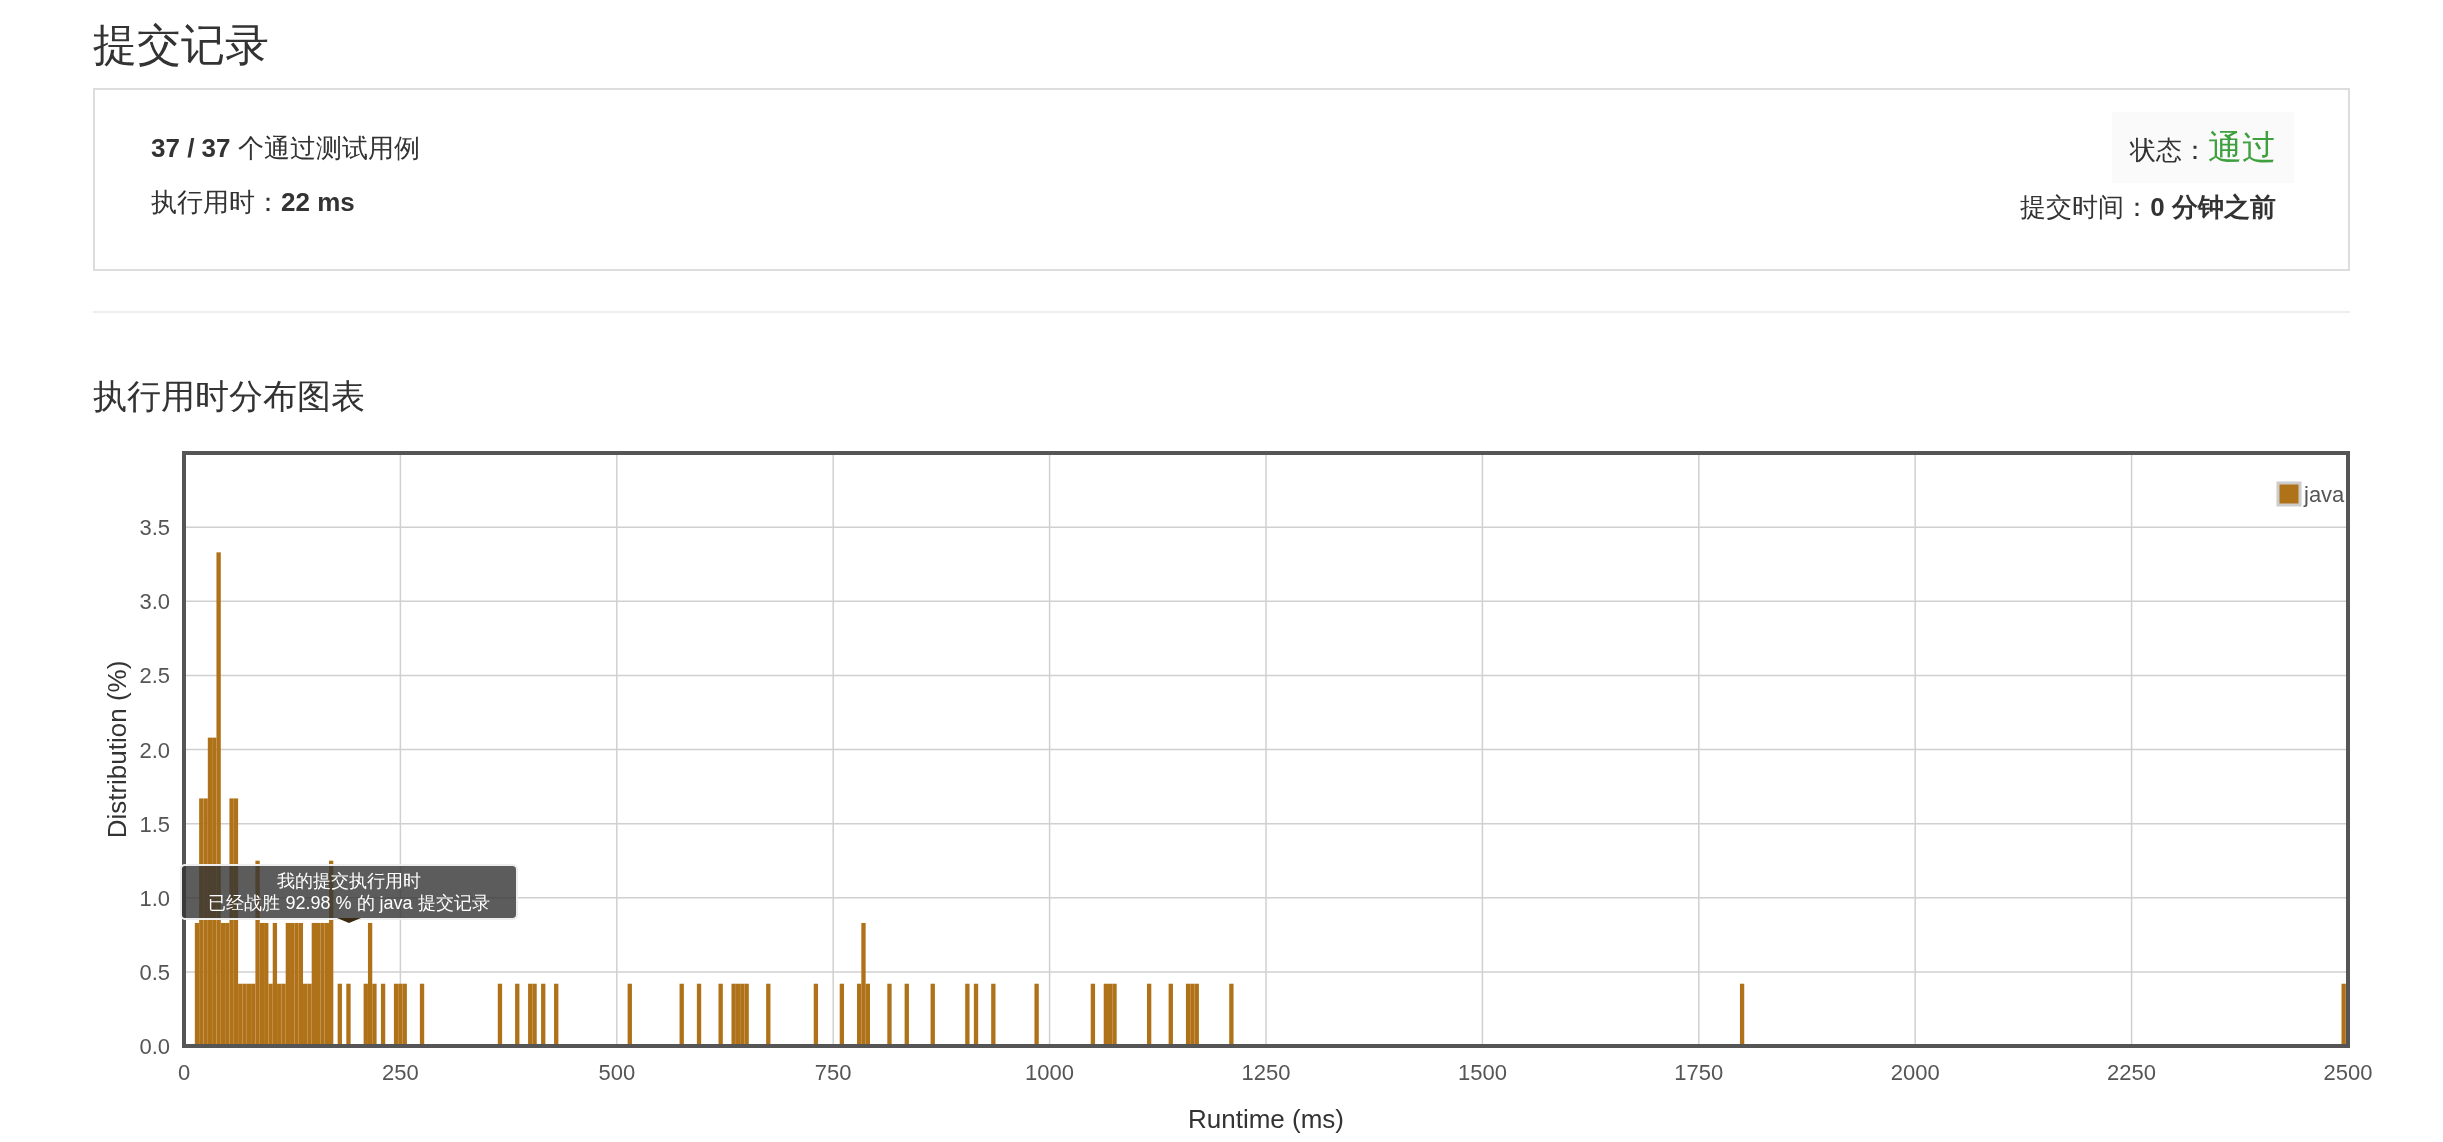 The image size is (2443, 1142). Describe the element at coordinates (2169, 150) in the screenshot. I see `status-label: 状态：` at that location.